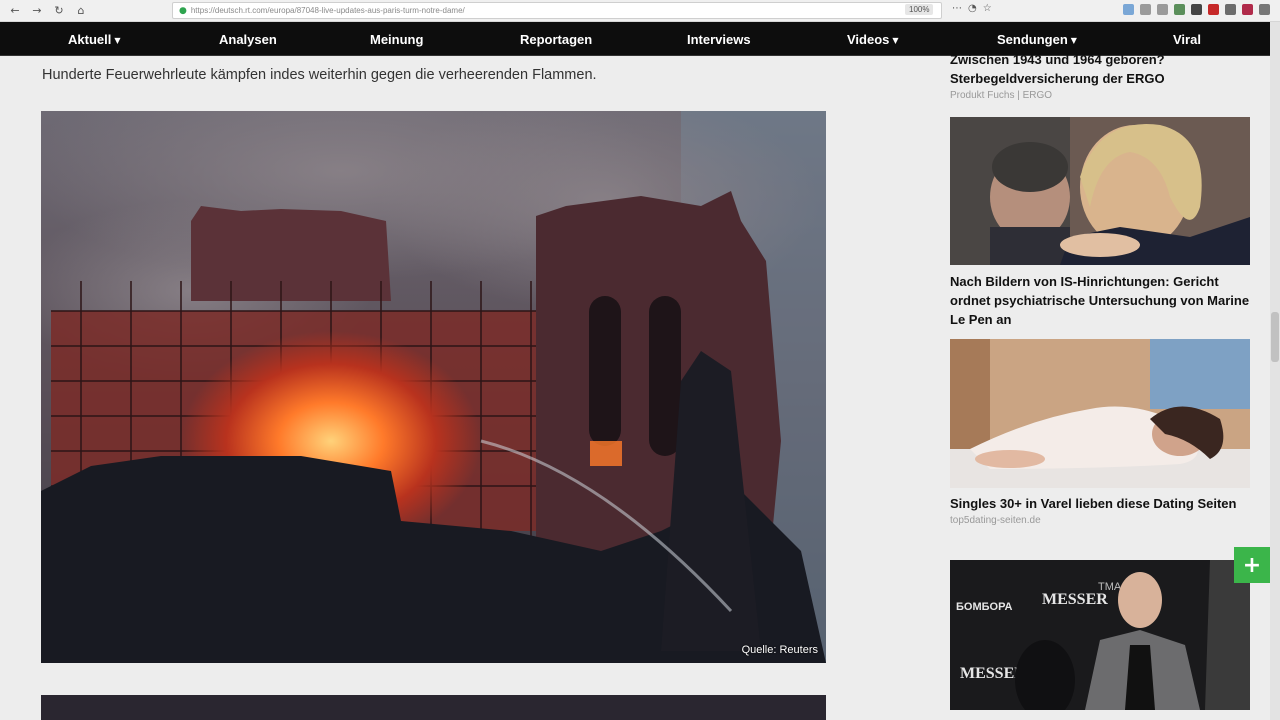  Describe the element at coordinates (15, 11) in the screenshot. I see `back-icon: ←` at that location.